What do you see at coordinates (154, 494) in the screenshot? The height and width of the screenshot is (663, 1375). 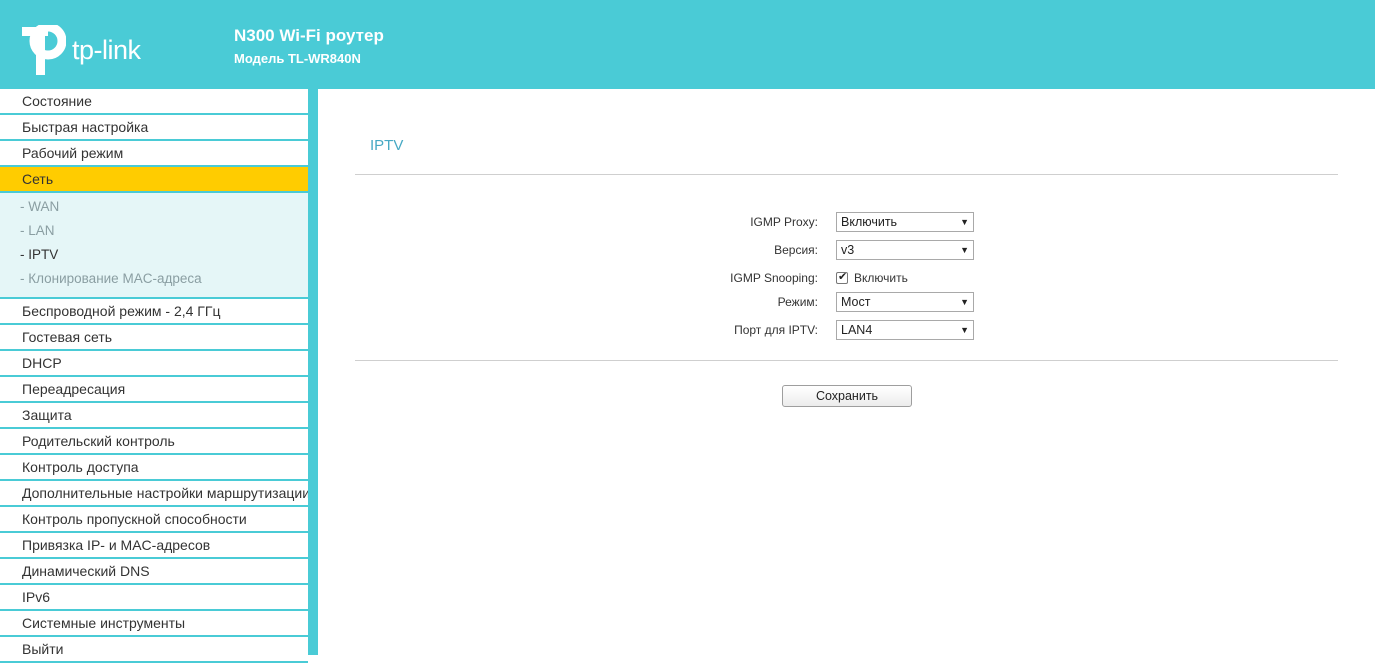 I see `sidebar-item-advanced-routing: Дополнительные настройки маршрутизации` at bounding box center [154, 494].